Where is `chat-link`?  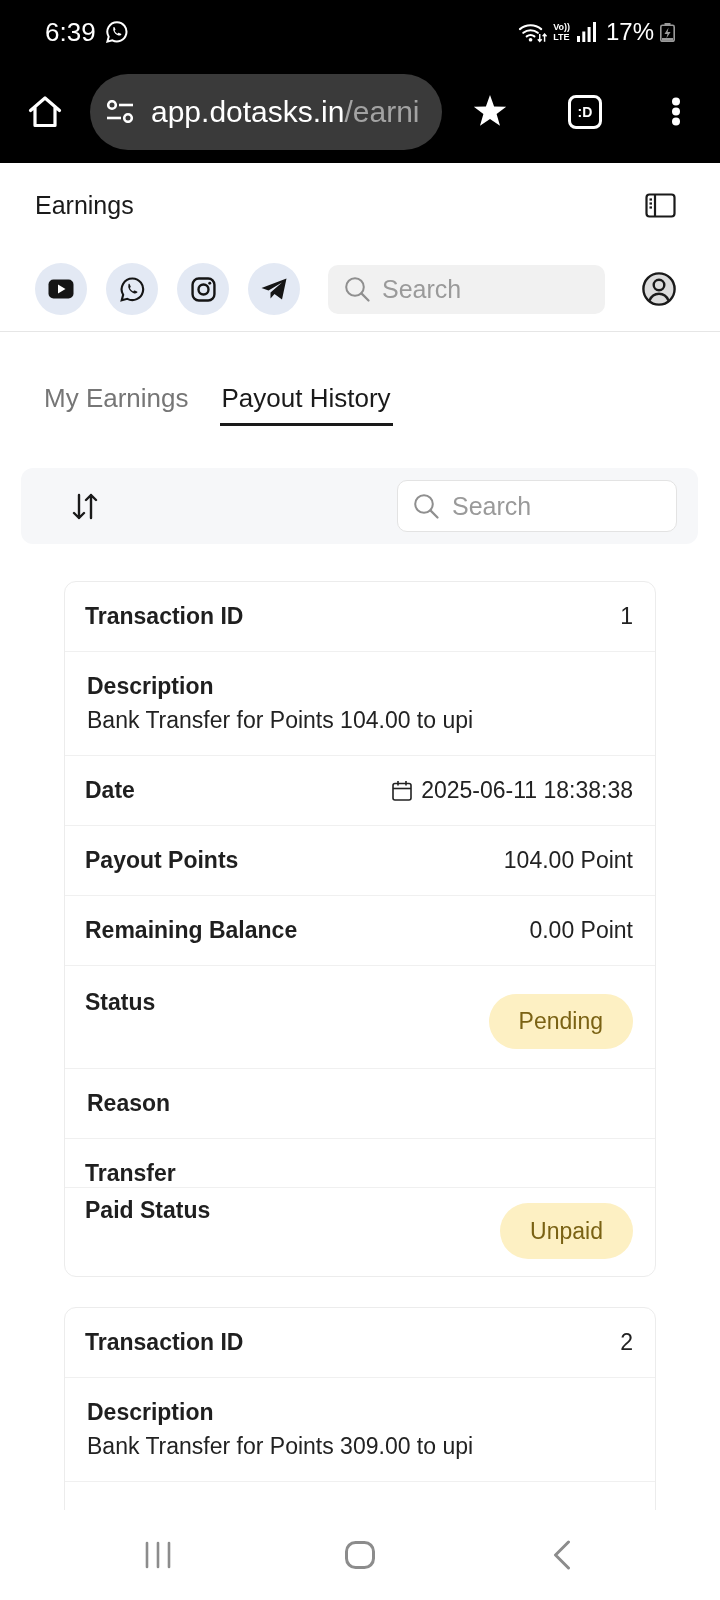
chat-link is located at coordinates (132, 289).